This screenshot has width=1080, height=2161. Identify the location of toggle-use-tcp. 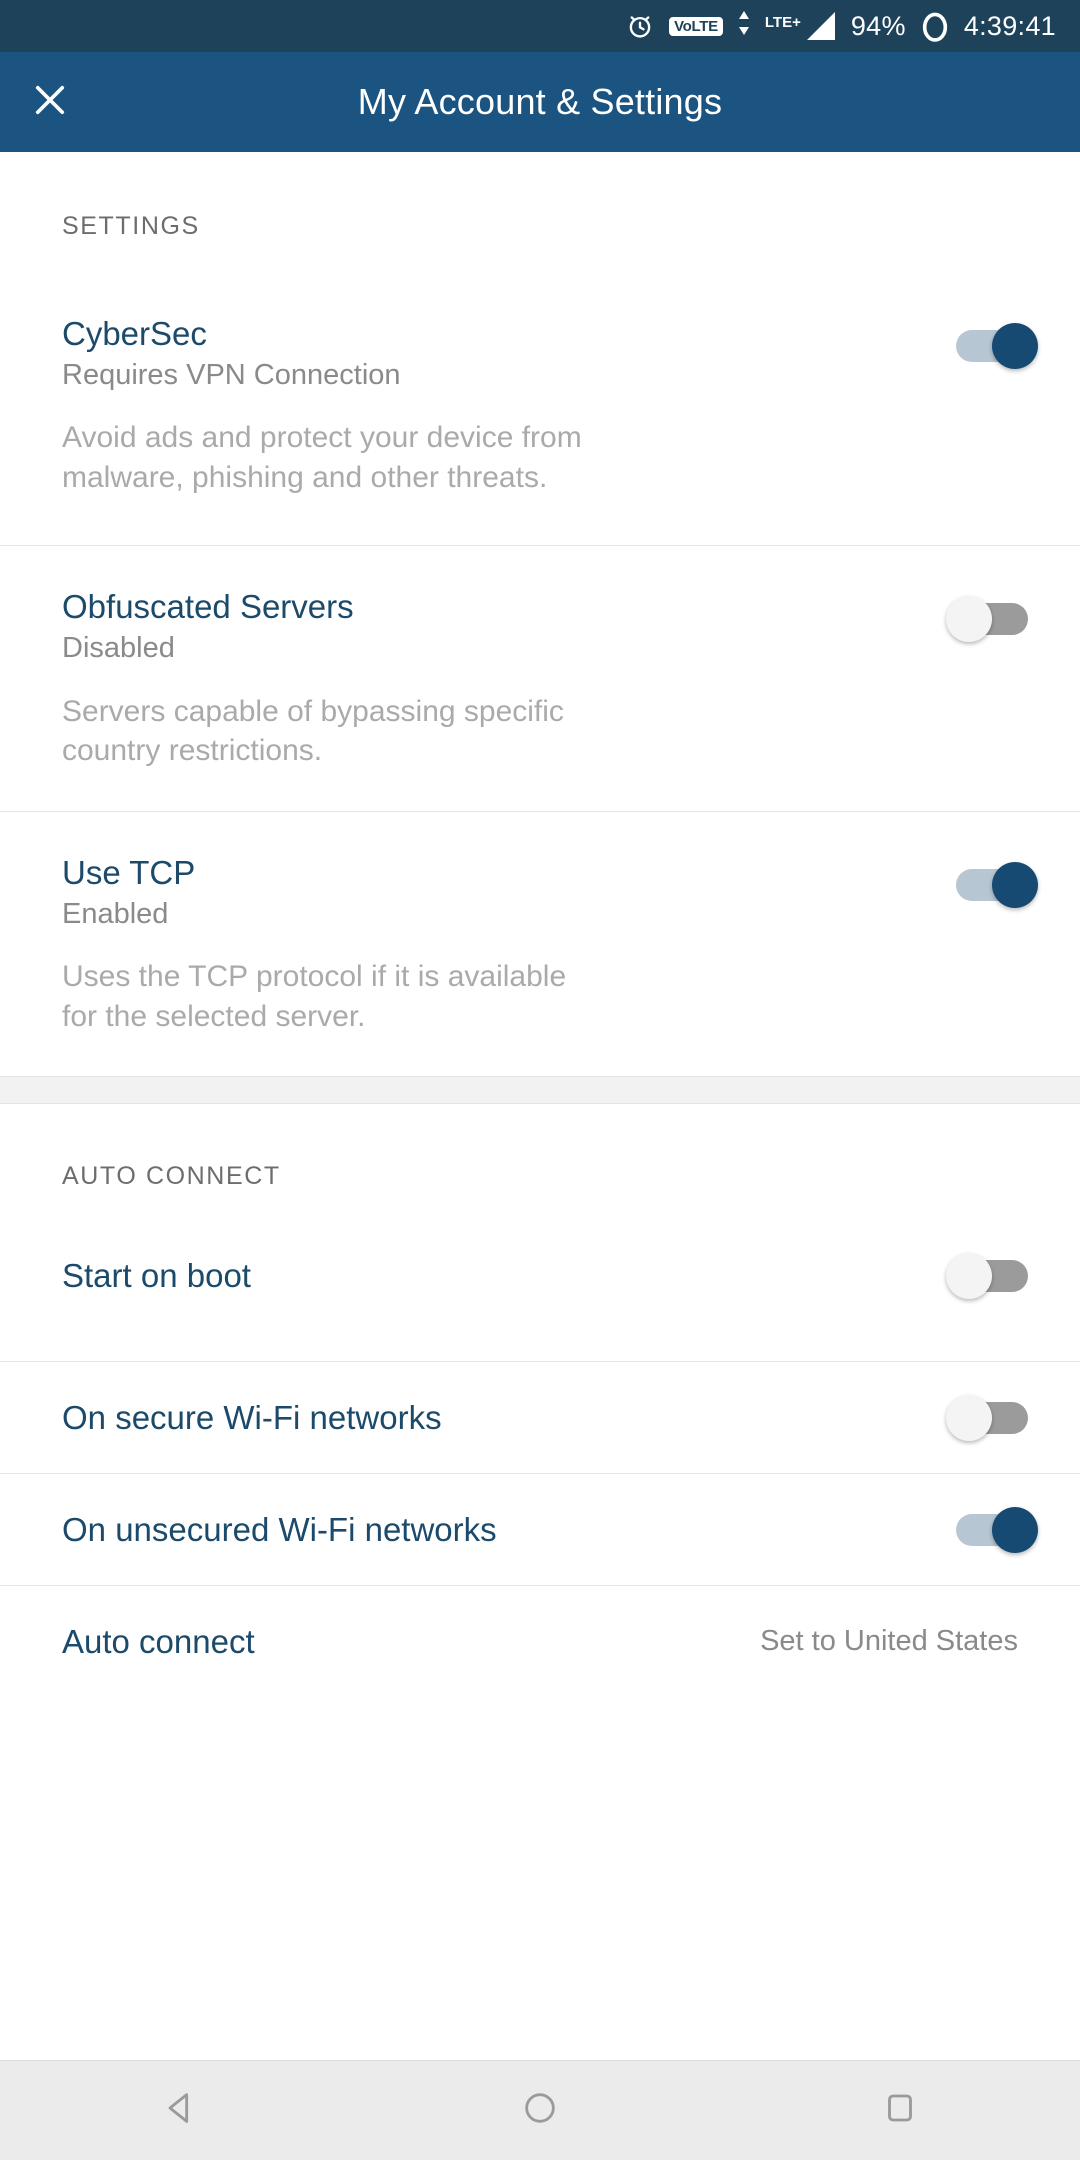
(992, 885).